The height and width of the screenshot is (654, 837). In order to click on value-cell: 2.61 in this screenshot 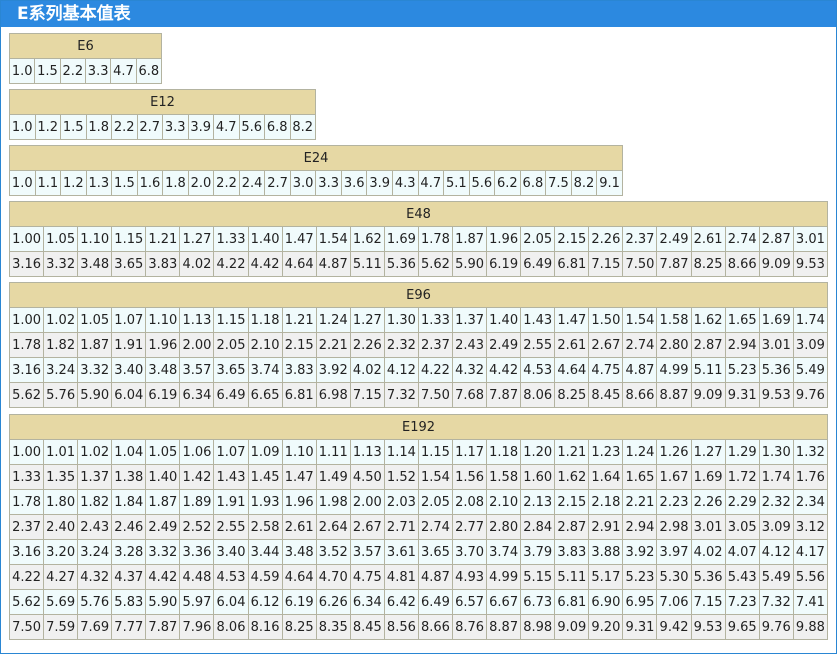, I will do `click(299, 527)`.